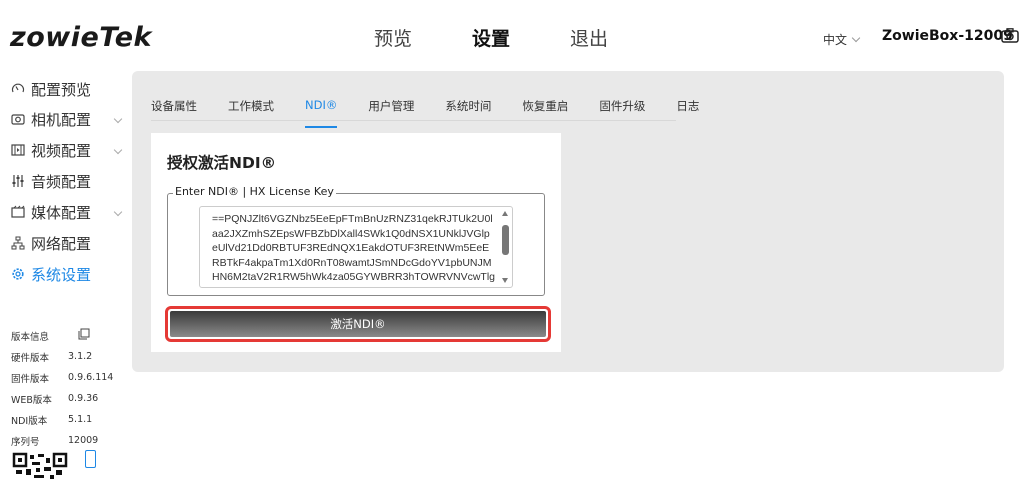 This screenshot has height=480, width=1024. Describe the element at coordinates (61, 274) in the screenshot. I see `sidebar-item-label: 系统设置` at that location.